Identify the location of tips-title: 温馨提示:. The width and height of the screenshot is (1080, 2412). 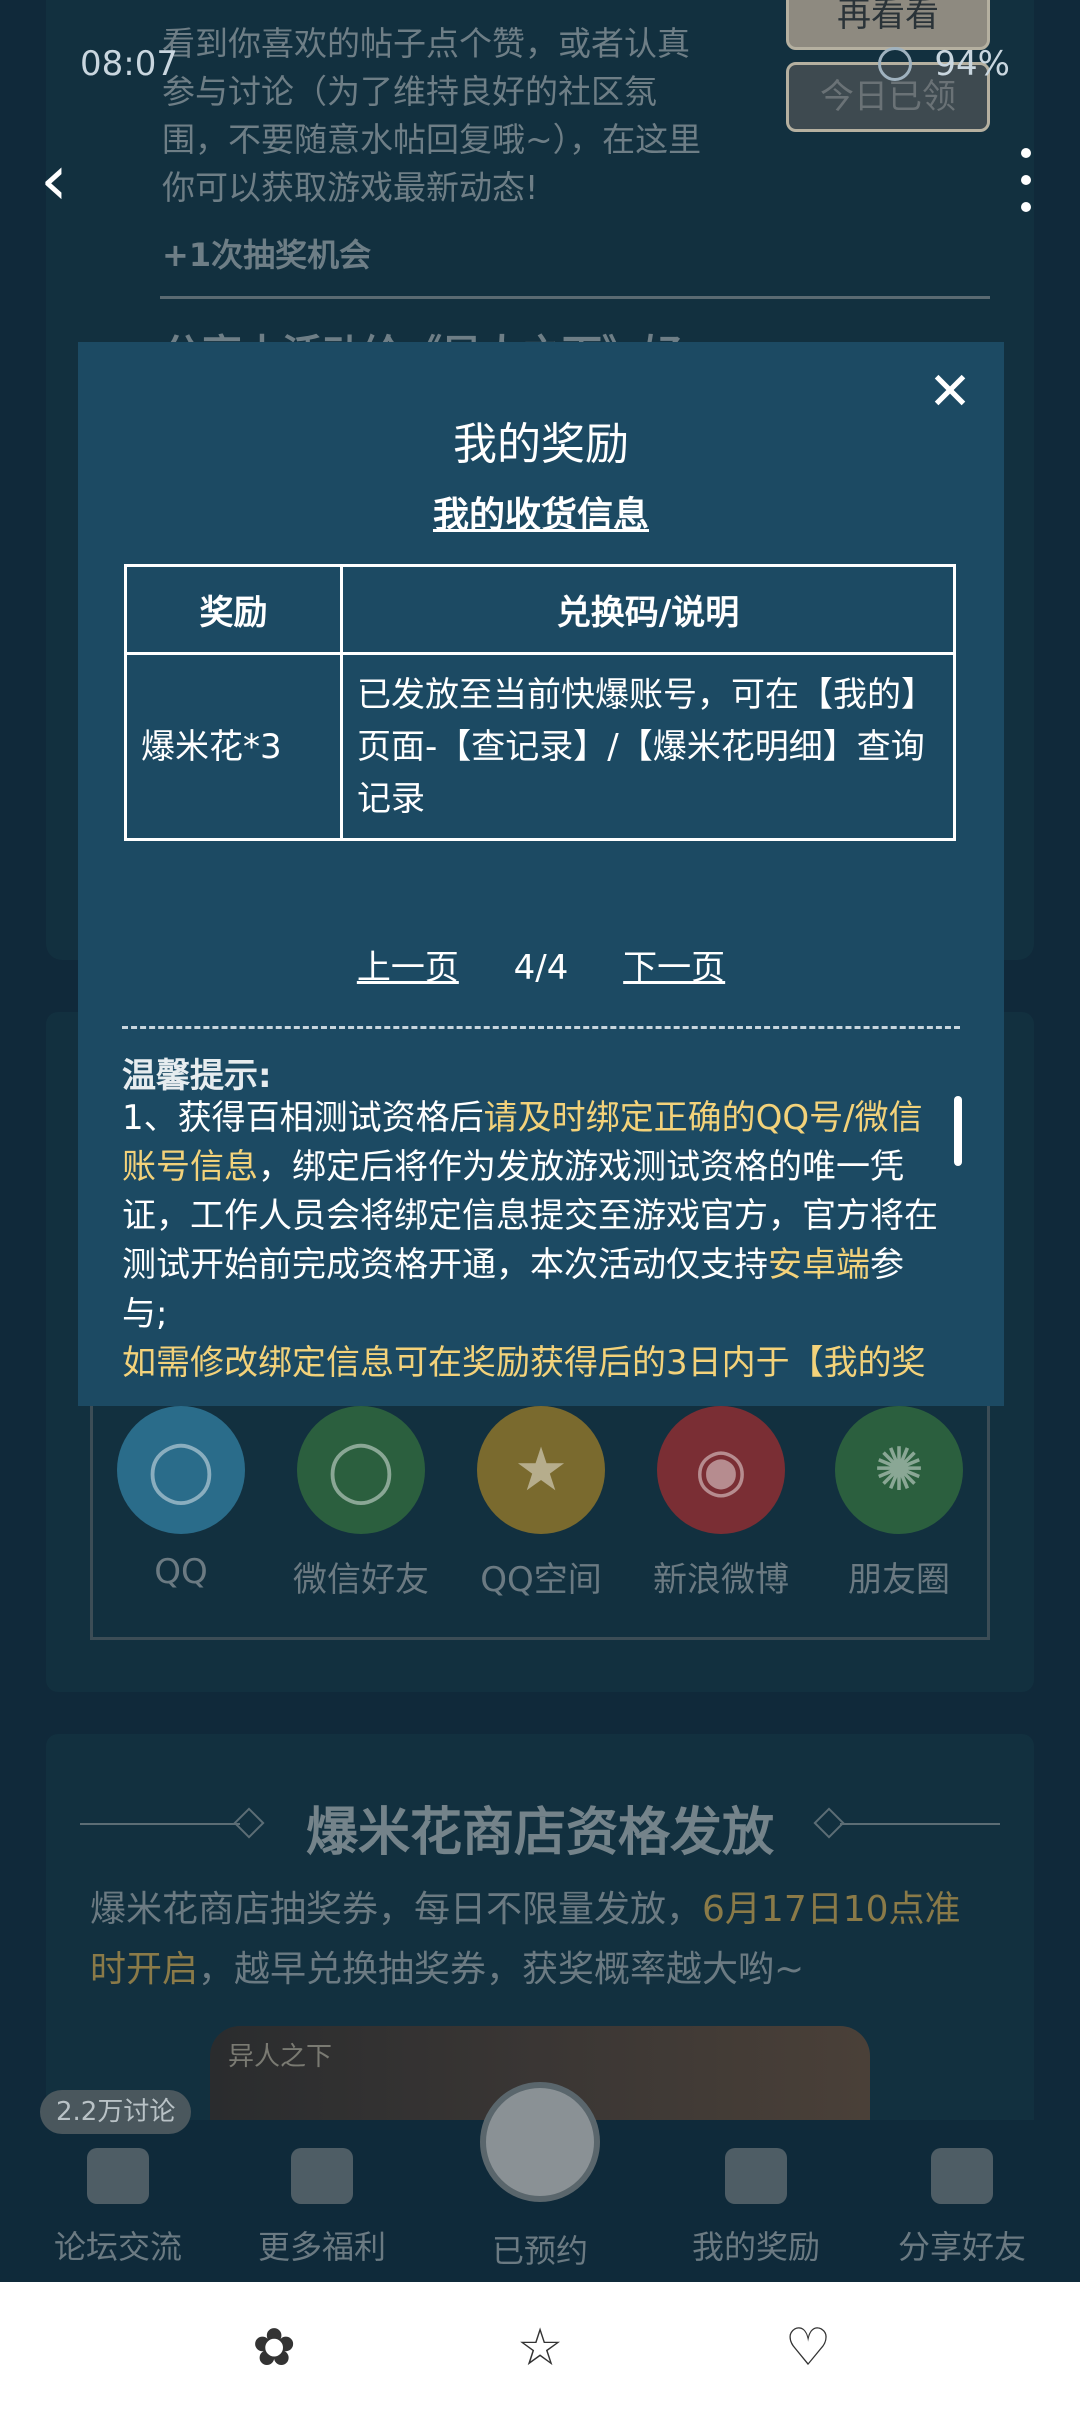
(197, 1076).